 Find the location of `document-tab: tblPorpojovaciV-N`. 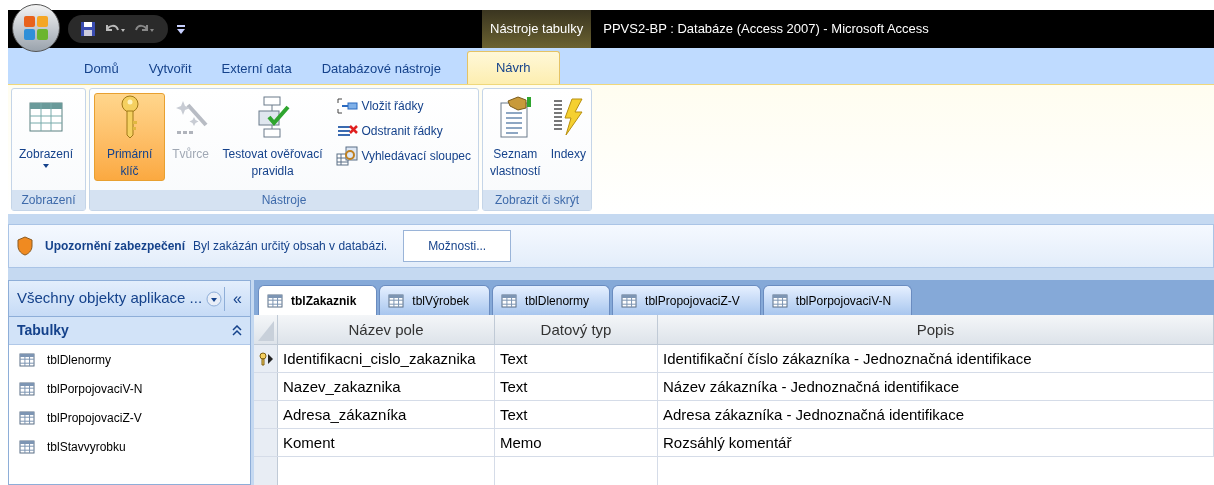

document-tab: tblPorpojovaciV-N is located at coordinates (837, 300).